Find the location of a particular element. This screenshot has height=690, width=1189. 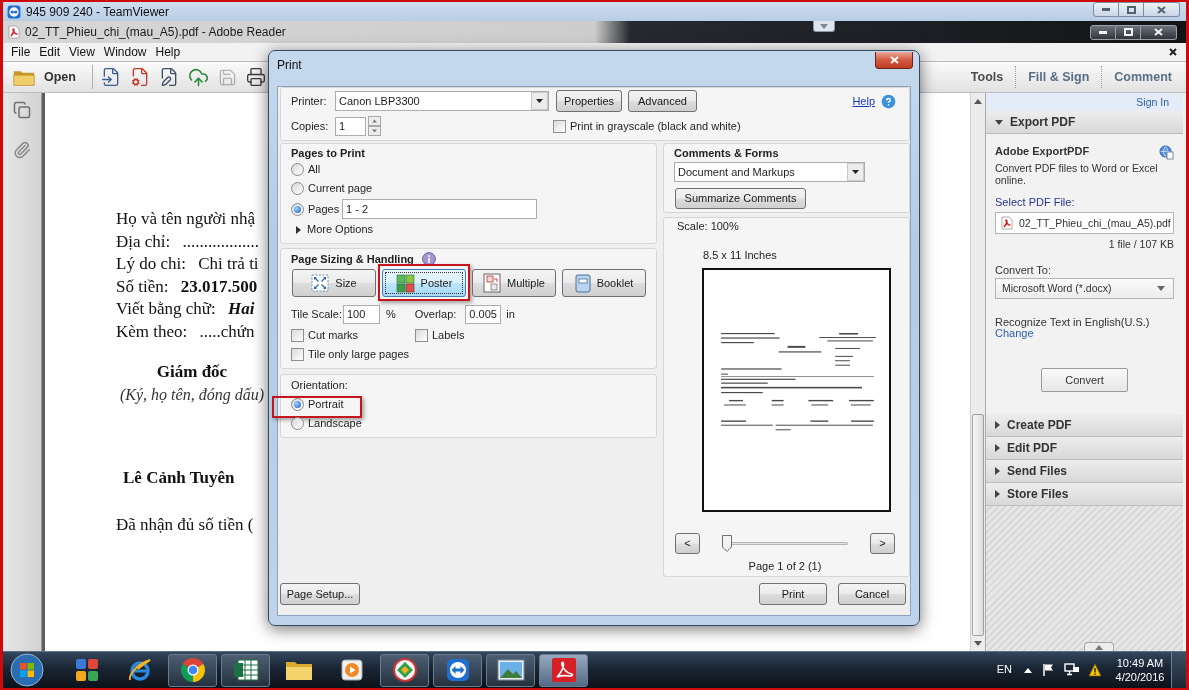

language-indicator: EN is located at coordinates (1004, 670).